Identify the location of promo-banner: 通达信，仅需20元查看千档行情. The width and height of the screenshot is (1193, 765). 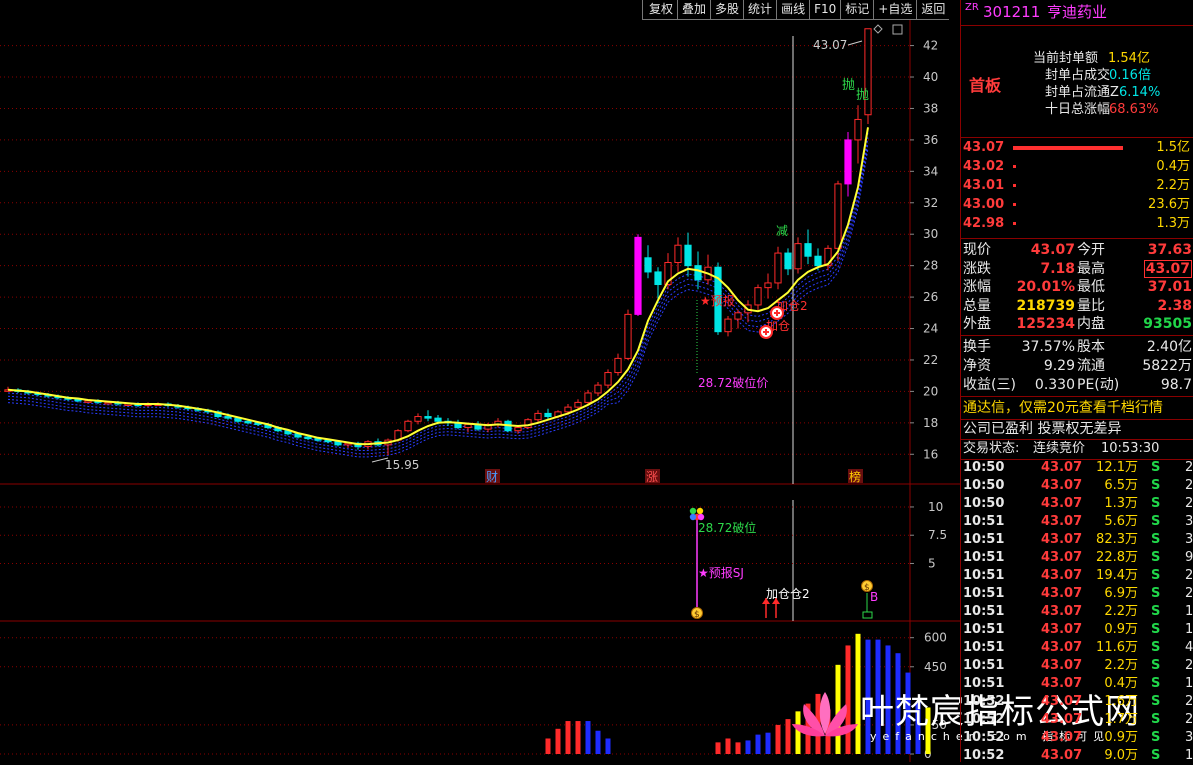
(1077, 408).